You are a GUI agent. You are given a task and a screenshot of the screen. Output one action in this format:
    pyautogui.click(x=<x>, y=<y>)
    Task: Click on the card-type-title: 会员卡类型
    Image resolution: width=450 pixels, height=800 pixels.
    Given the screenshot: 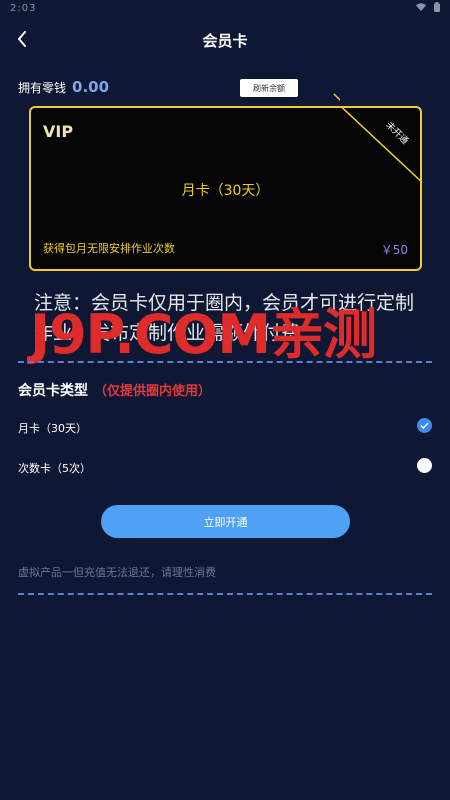 What is the action you would take?
    pyautogui.click(x=53, y=391)
    